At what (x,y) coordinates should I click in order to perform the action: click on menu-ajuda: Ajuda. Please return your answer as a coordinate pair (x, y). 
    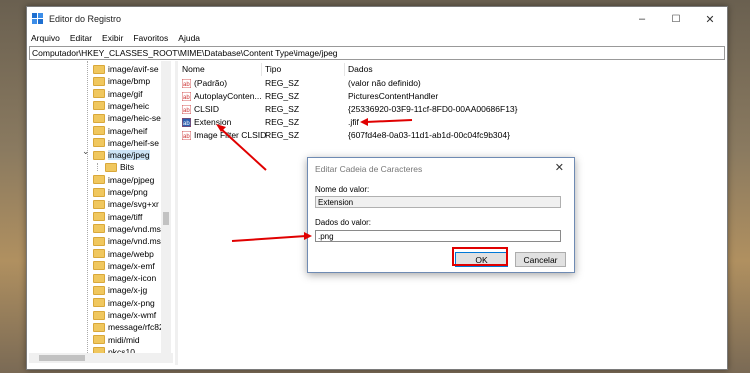
    Looking at the image, I should click on (189, 38).